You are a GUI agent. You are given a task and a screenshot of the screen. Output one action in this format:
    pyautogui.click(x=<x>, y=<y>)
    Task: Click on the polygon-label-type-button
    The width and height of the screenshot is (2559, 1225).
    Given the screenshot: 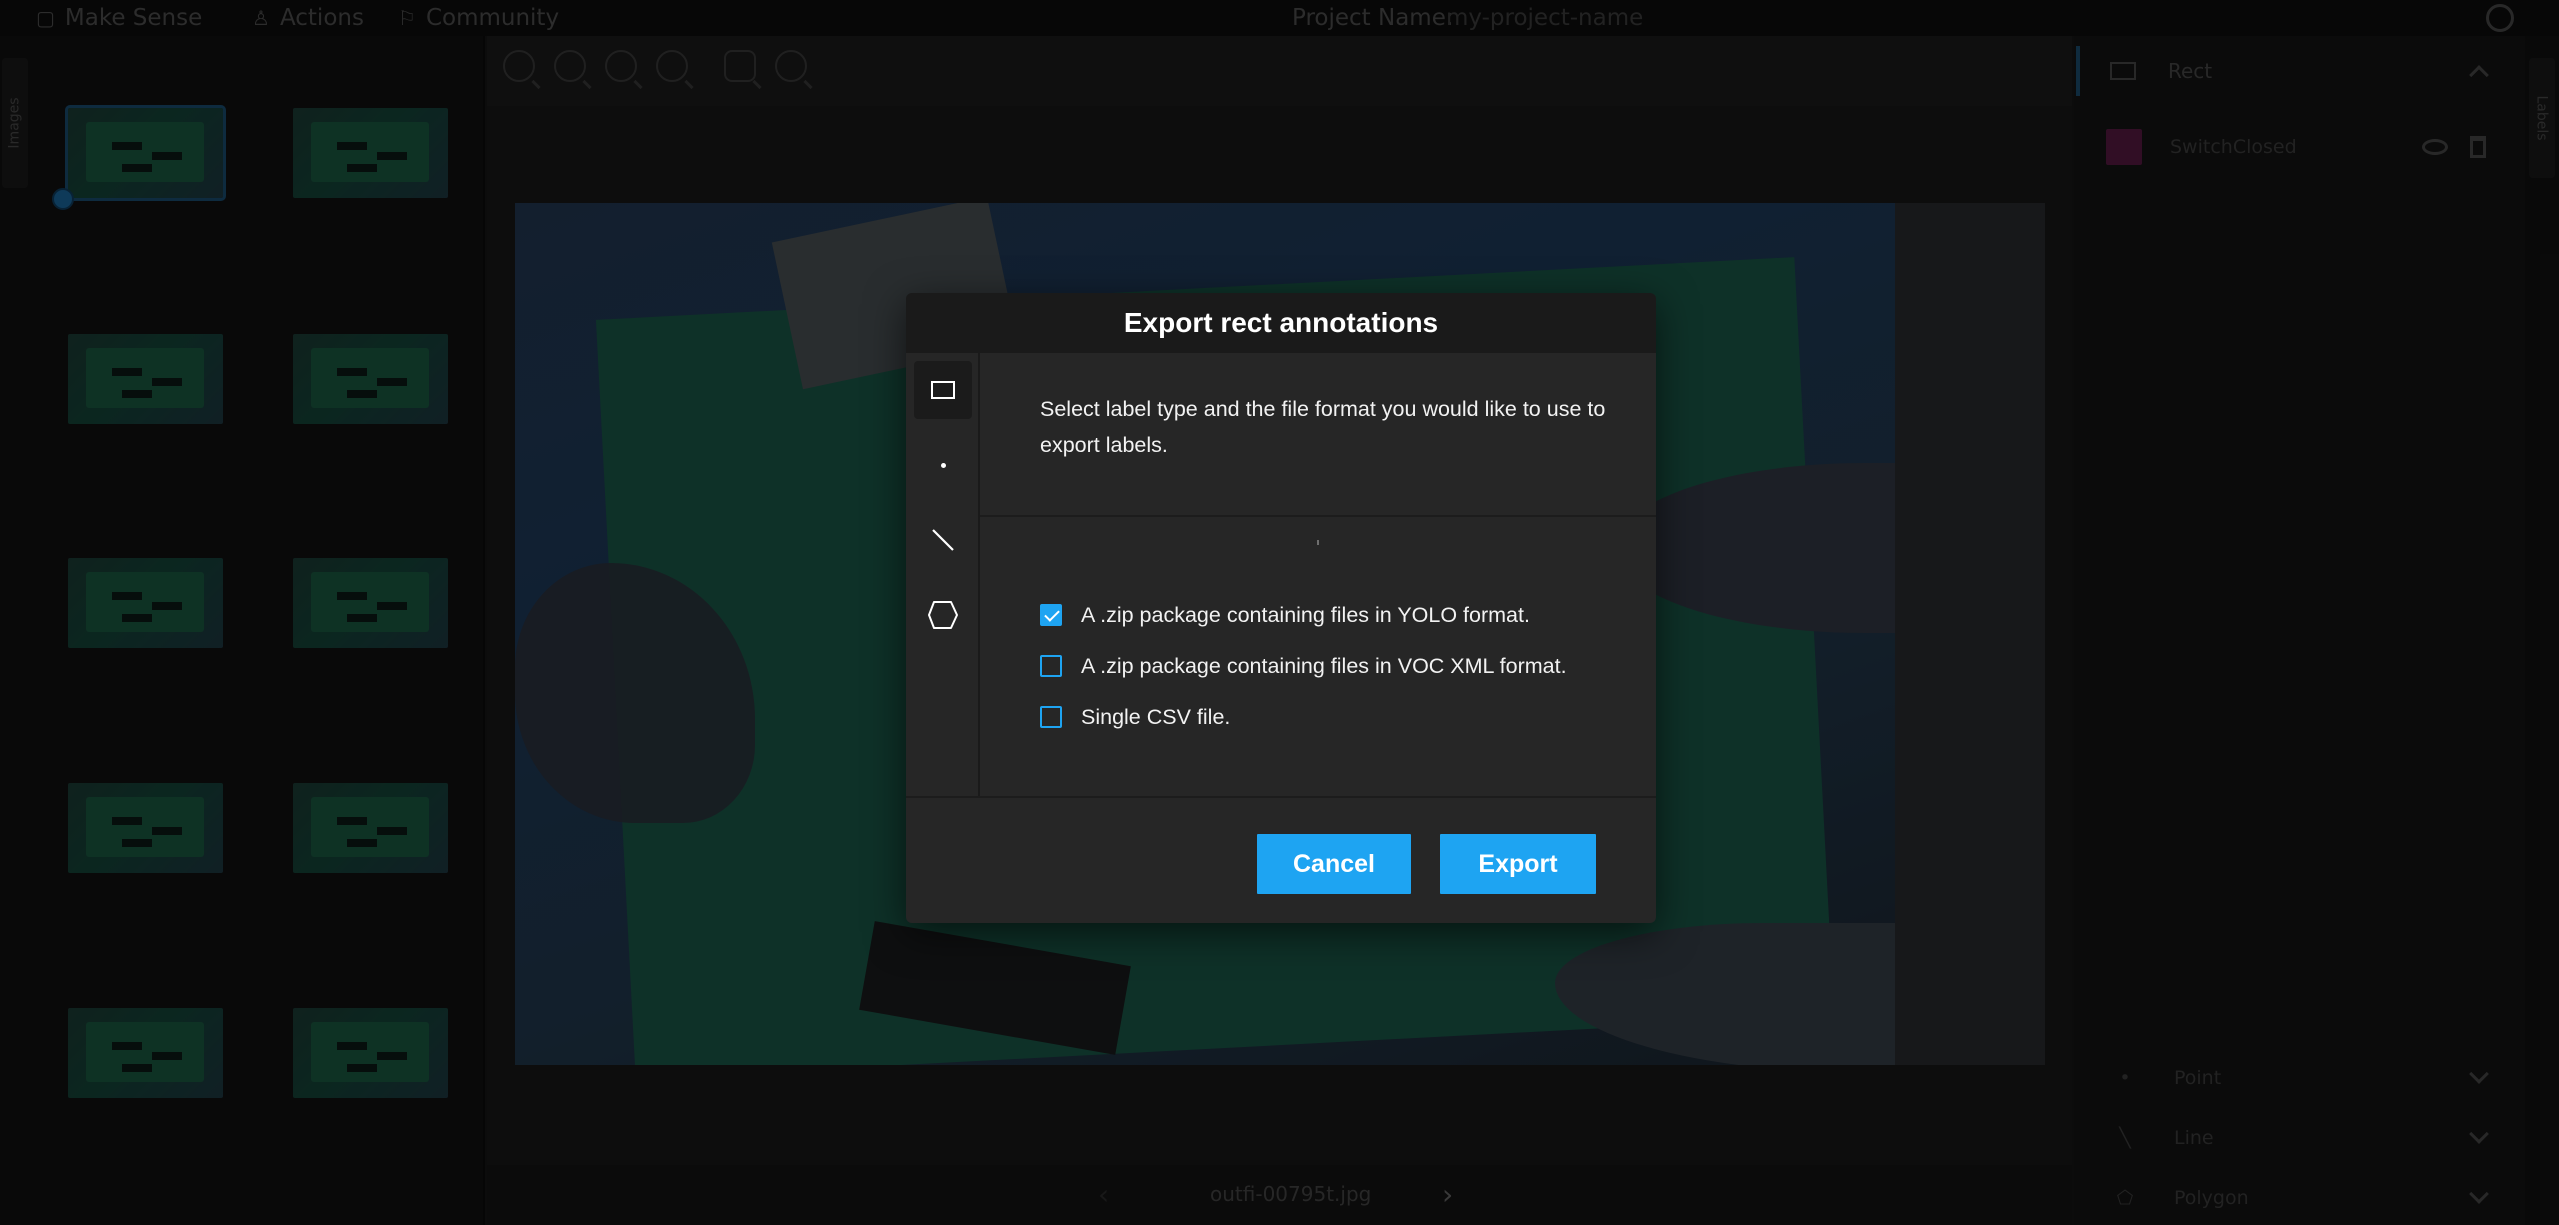 What is the action you would take?
    pyautogui.click(x=943, y=615)
    